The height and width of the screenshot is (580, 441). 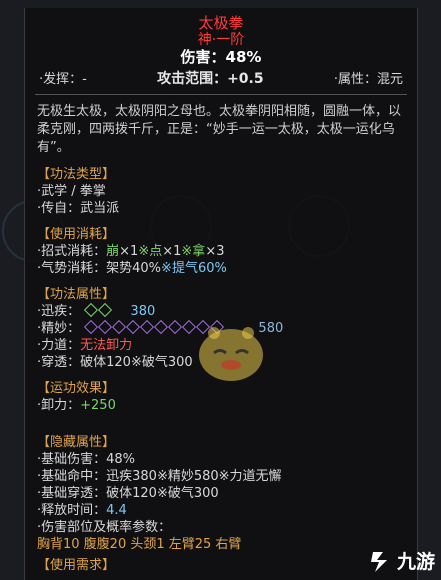 What do you see at coordinates (221, 94) in the screenshot?
I see `divider` at bounding box center [221, 94].